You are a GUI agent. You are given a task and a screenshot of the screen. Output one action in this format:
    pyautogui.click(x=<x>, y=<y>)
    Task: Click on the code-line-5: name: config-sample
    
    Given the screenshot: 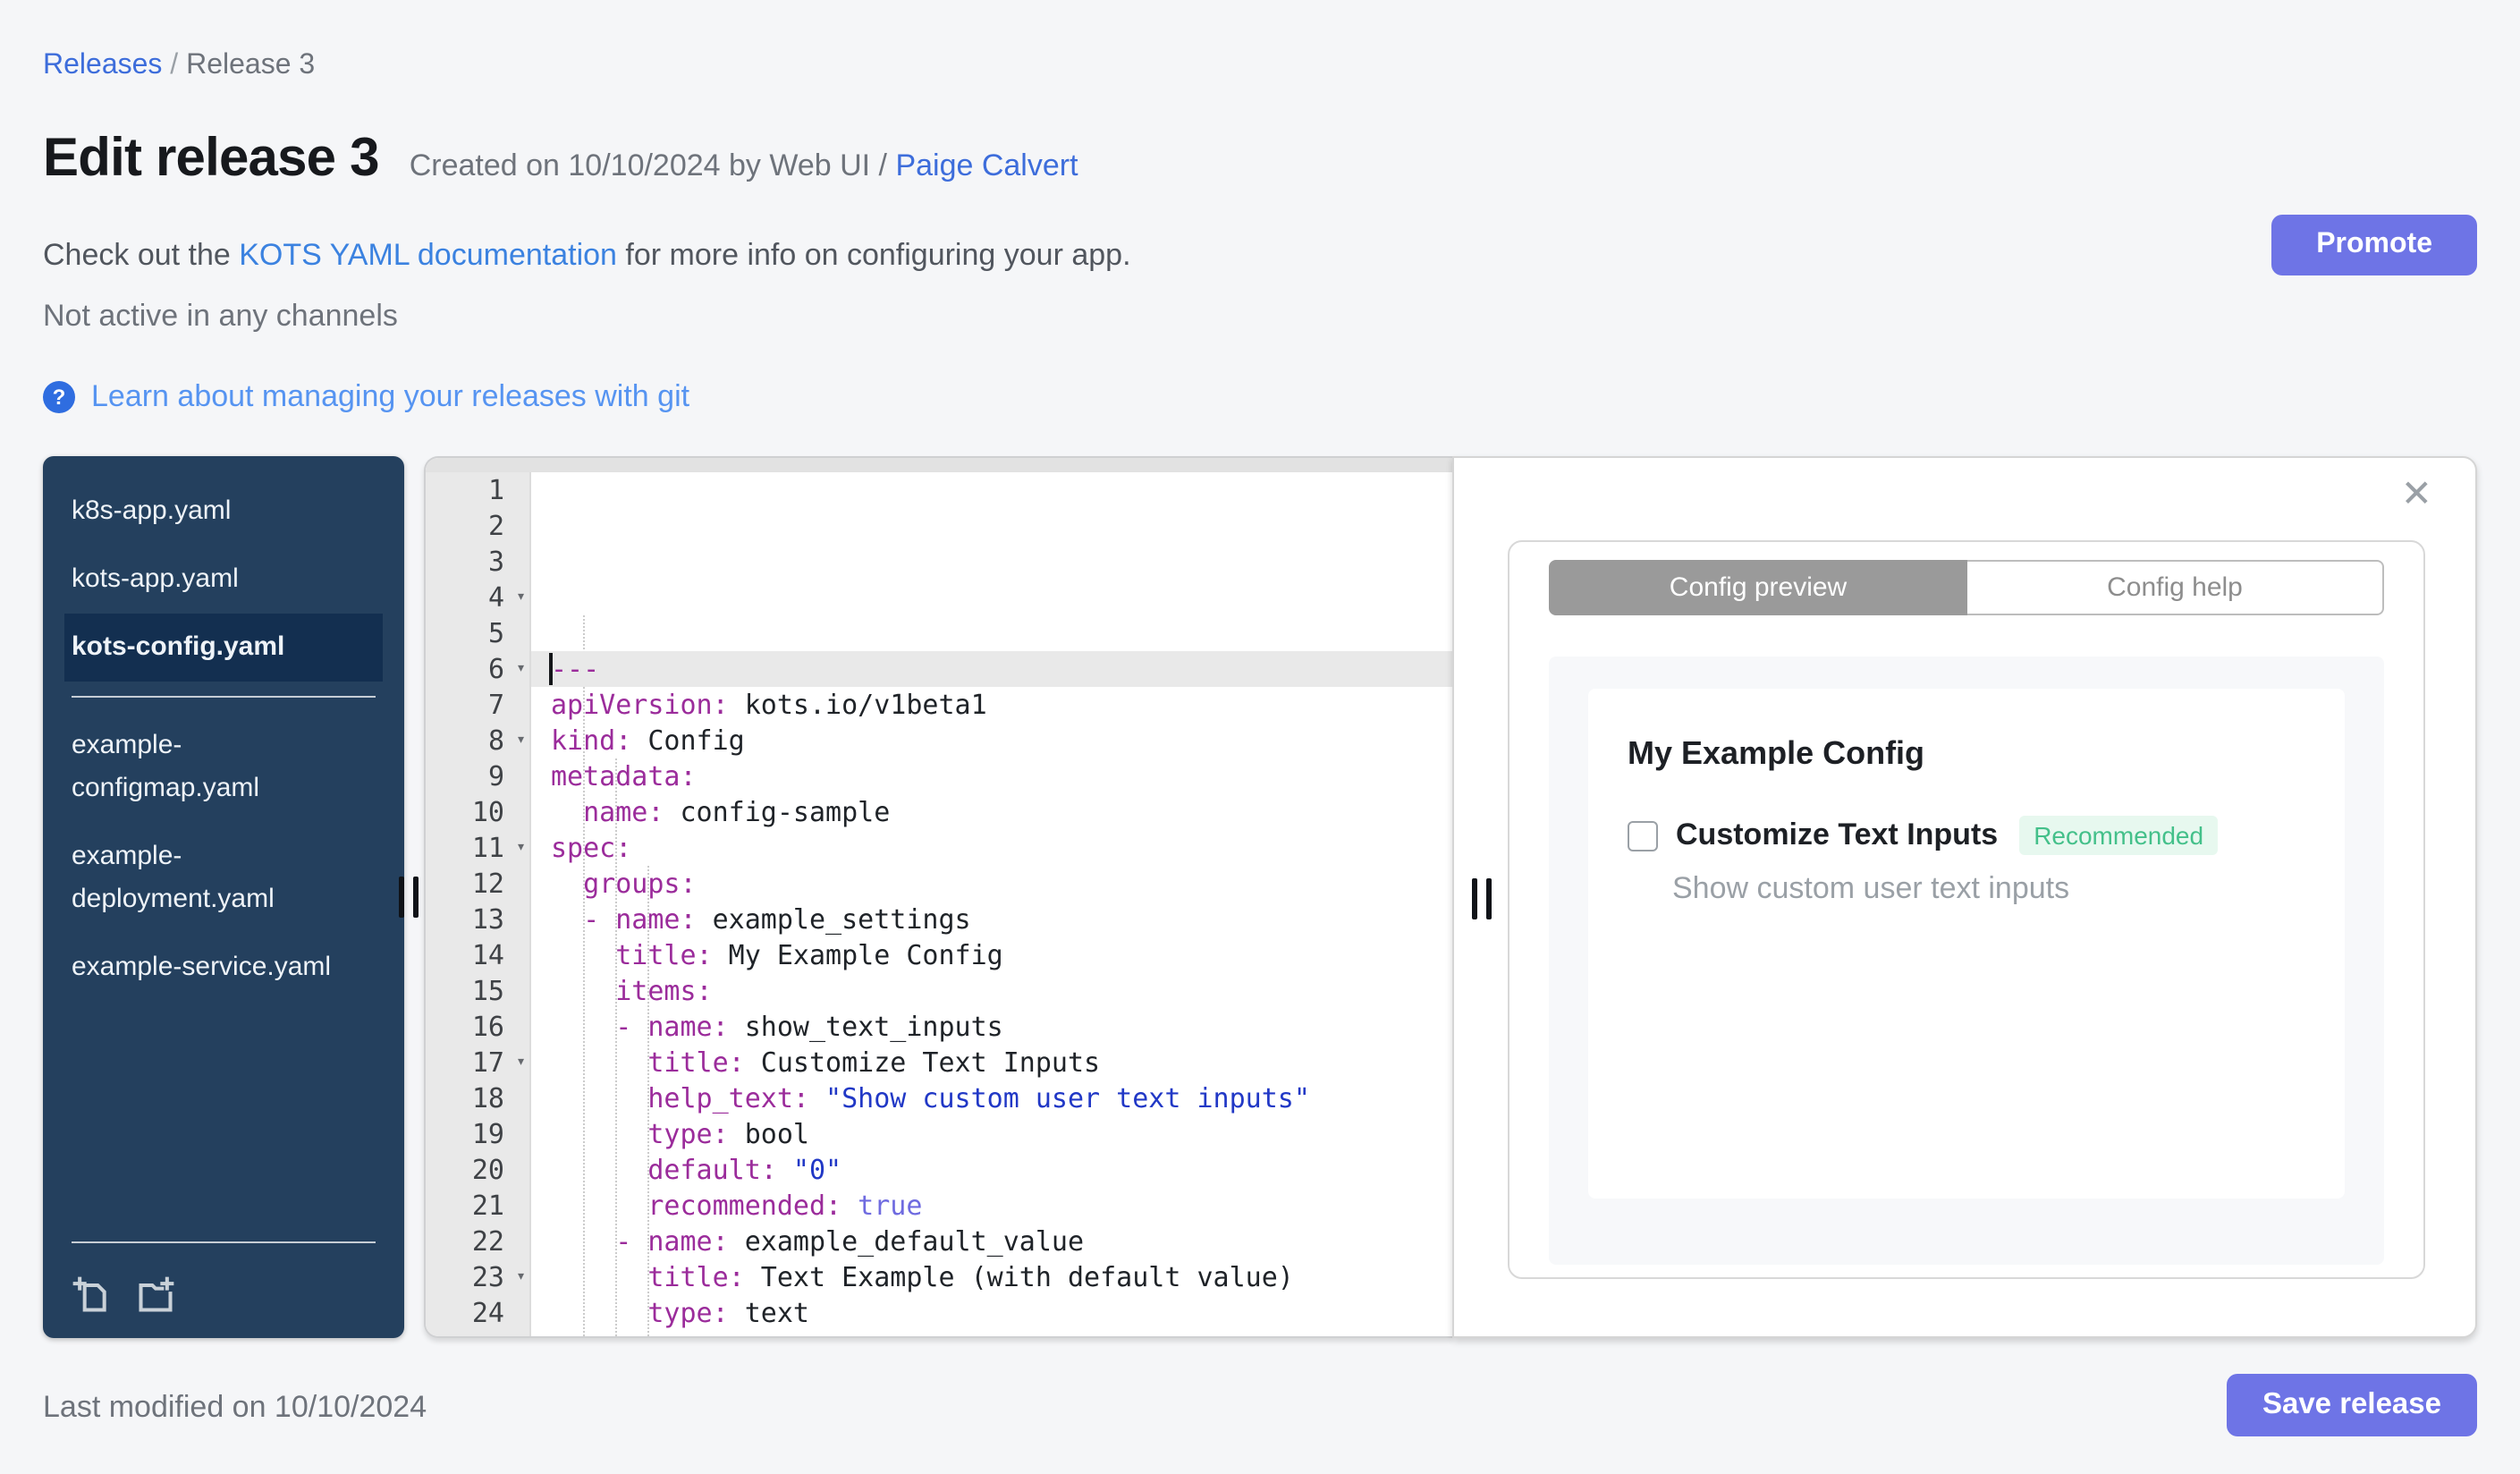 What is the action you would take?
    pyautogui.click(x=991, y=812)
    